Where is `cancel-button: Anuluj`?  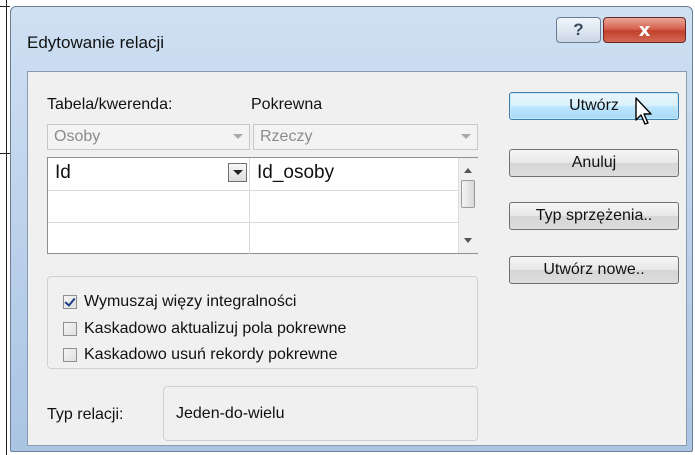
cancel-button: Anuluj is located at coordinates (594, 163).